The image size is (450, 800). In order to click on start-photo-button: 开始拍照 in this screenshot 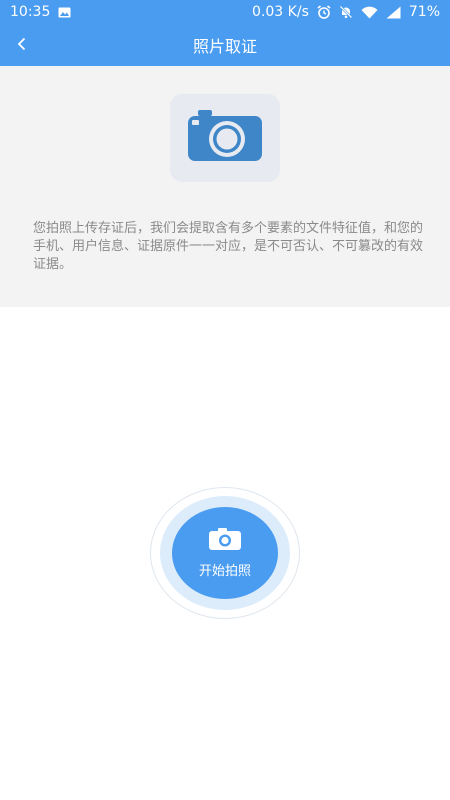, I will do `click(225, 553)`.